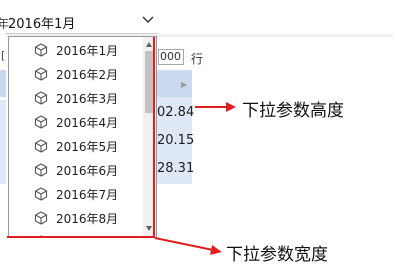 The height and width of the screenshot is (272, 397). I want to click on dropdown-item: 2016年5月, so click(76, 146).